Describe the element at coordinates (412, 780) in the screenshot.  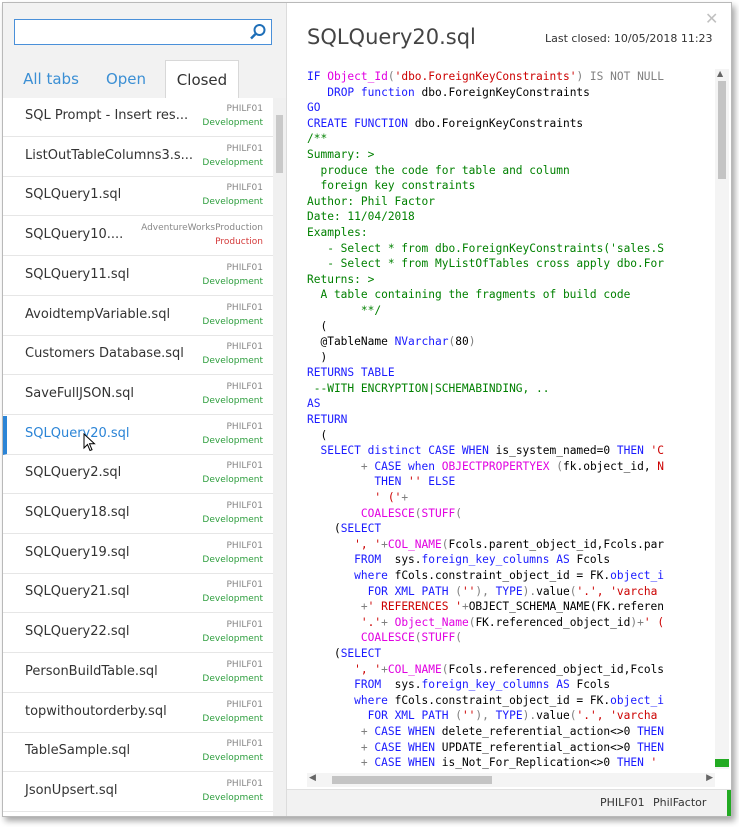
I see `code-horizontal-scrollbar-thumb` at that location.